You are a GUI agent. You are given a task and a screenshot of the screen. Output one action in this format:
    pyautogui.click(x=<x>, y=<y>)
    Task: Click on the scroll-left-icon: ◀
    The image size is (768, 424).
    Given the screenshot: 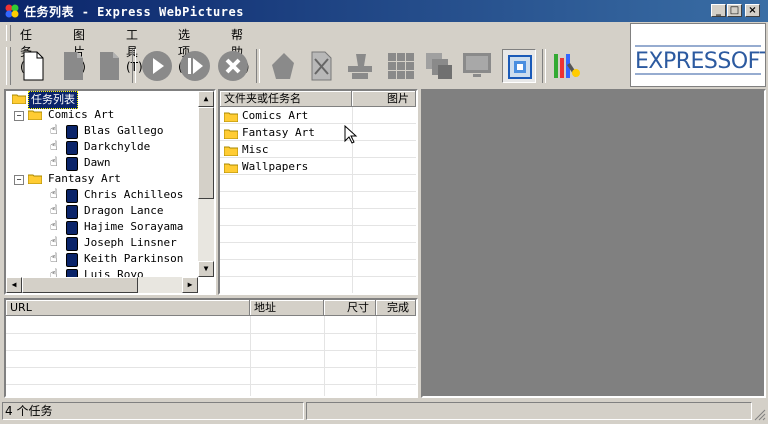 What is the action you would take?
    pyautogui.click(x=14, y=285)
    